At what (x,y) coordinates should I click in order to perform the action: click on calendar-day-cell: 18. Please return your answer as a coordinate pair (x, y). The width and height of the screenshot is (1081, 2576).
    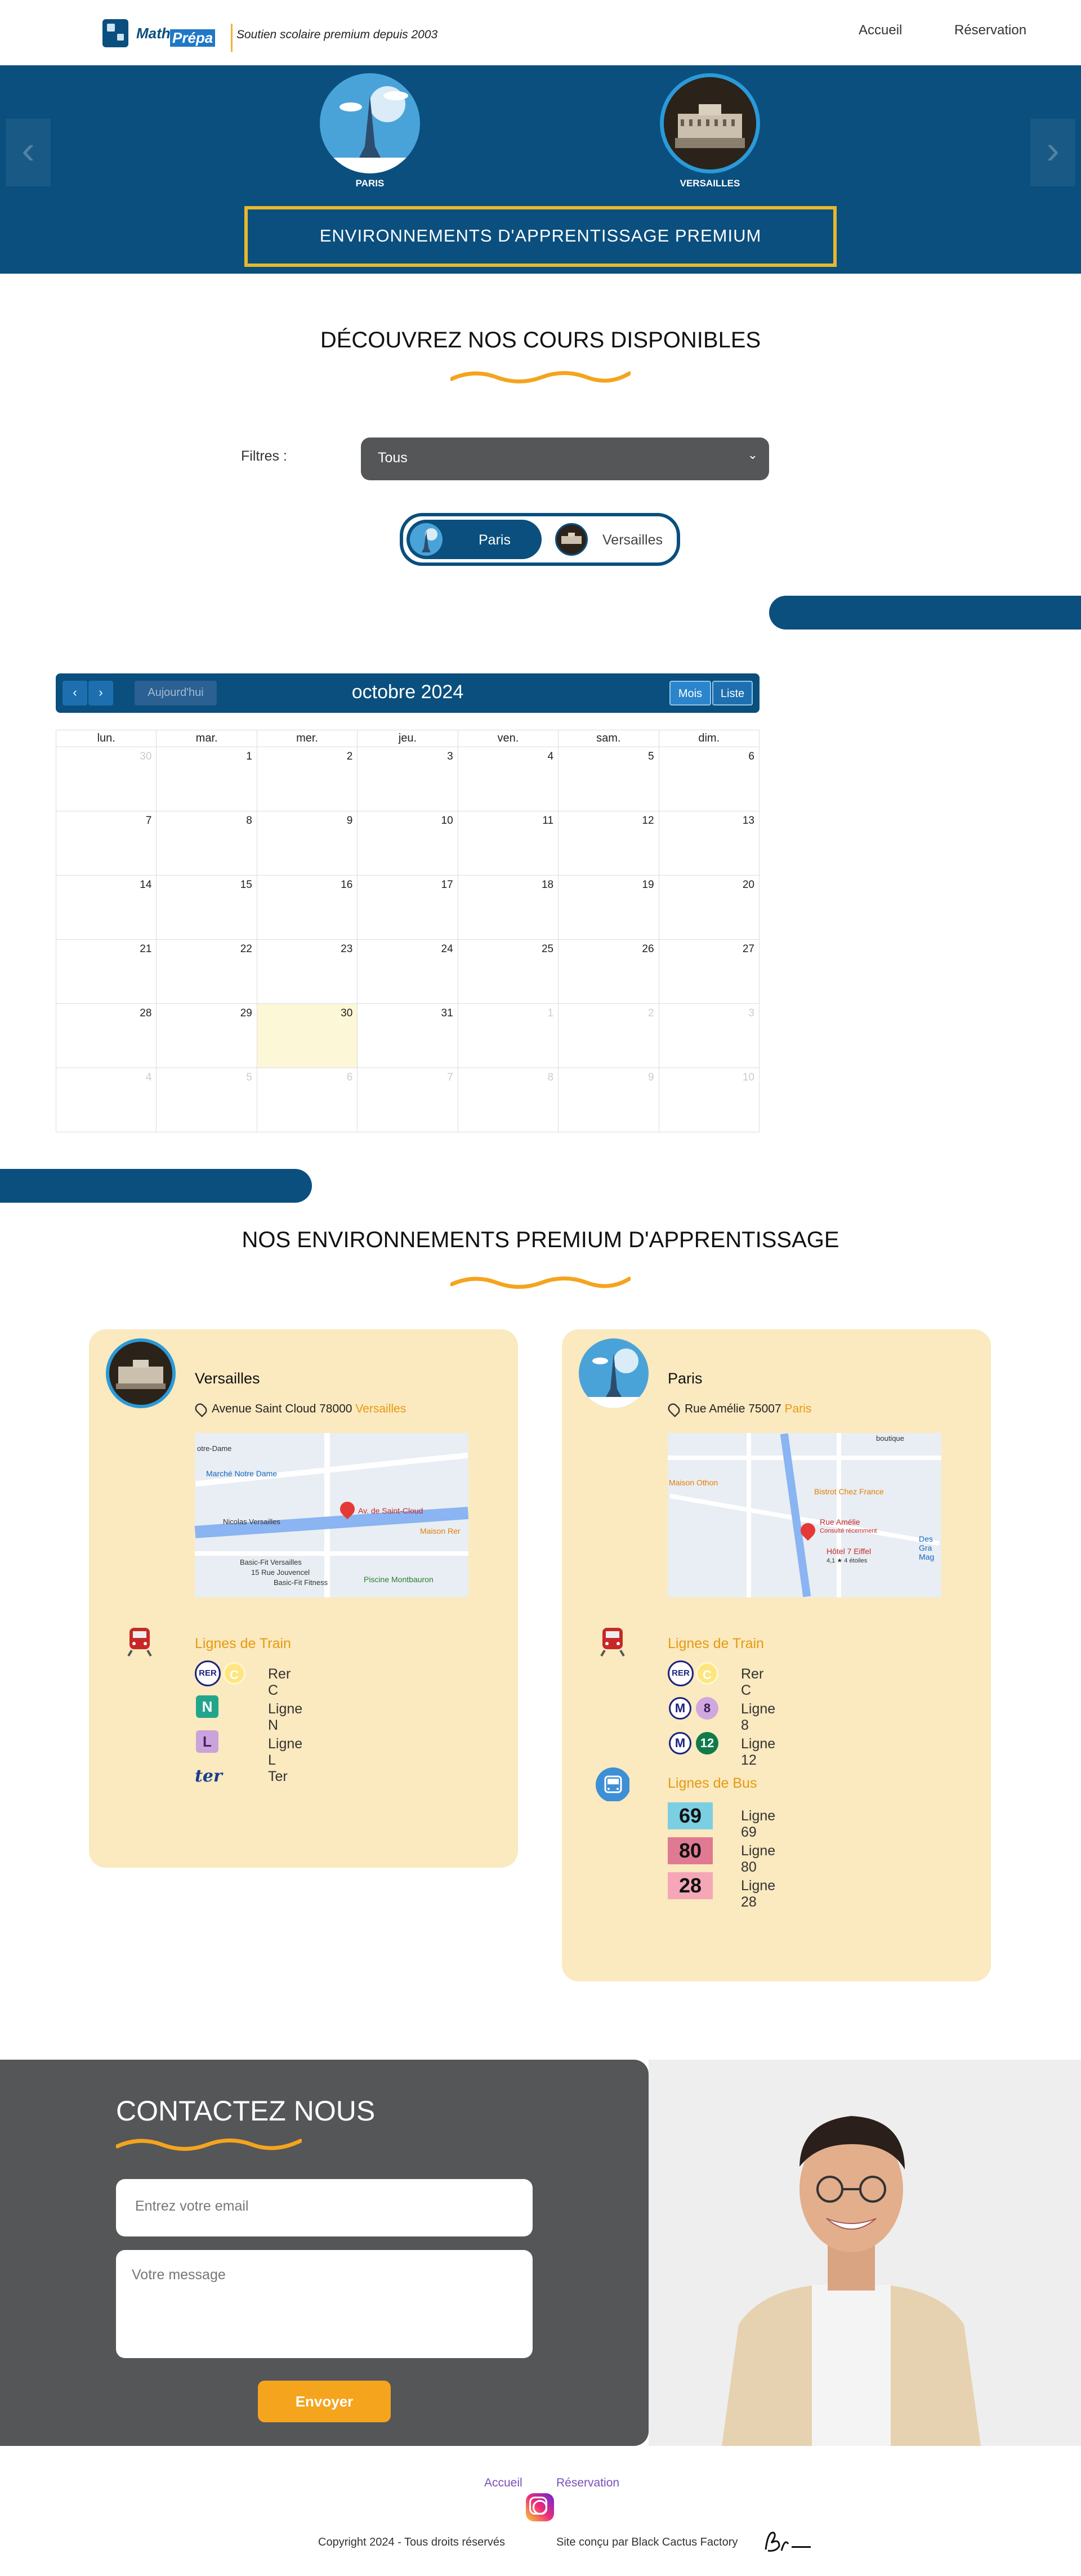
    Looking at the image, I should click on (508, 907).